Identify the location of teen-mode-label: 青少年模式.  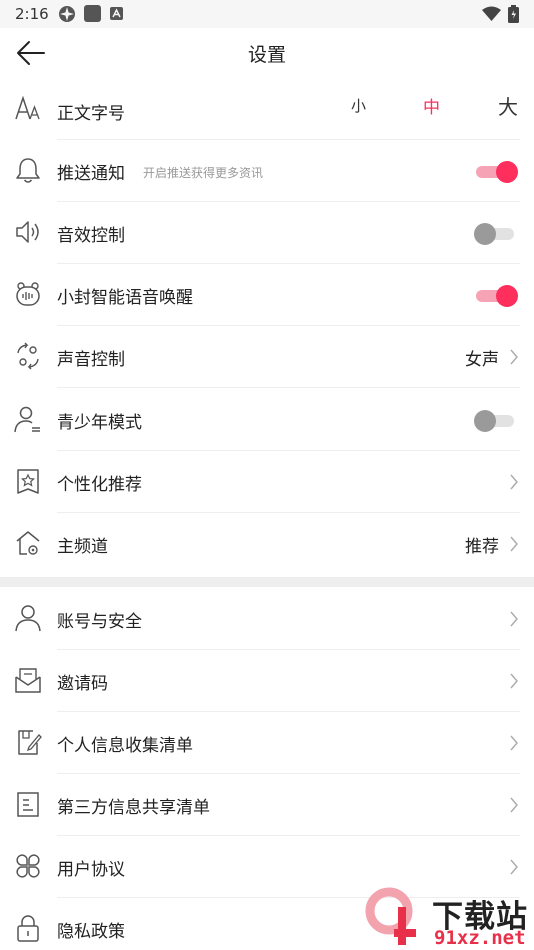
(99, 423).